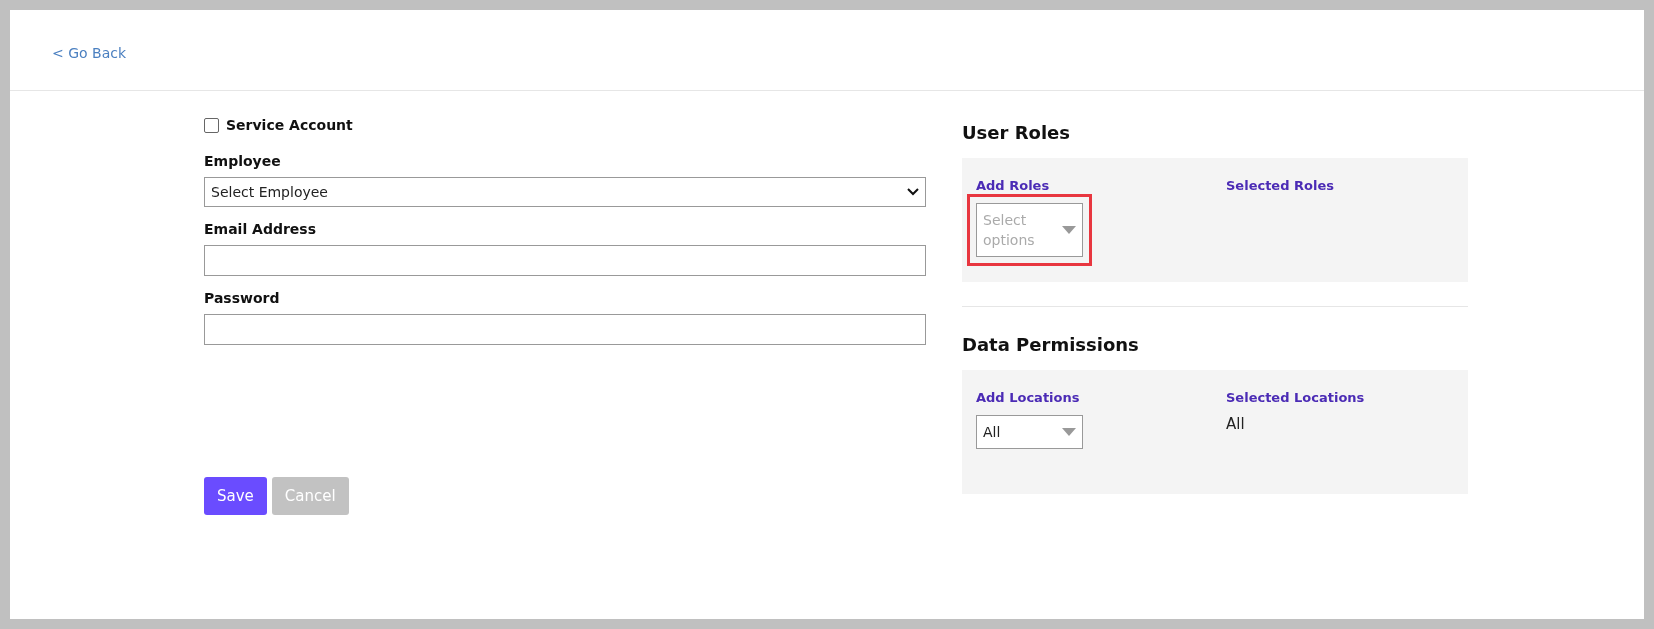 The image size is (1654, 629). I want to click on checkbox-label: Service Account, so click(289, 125).